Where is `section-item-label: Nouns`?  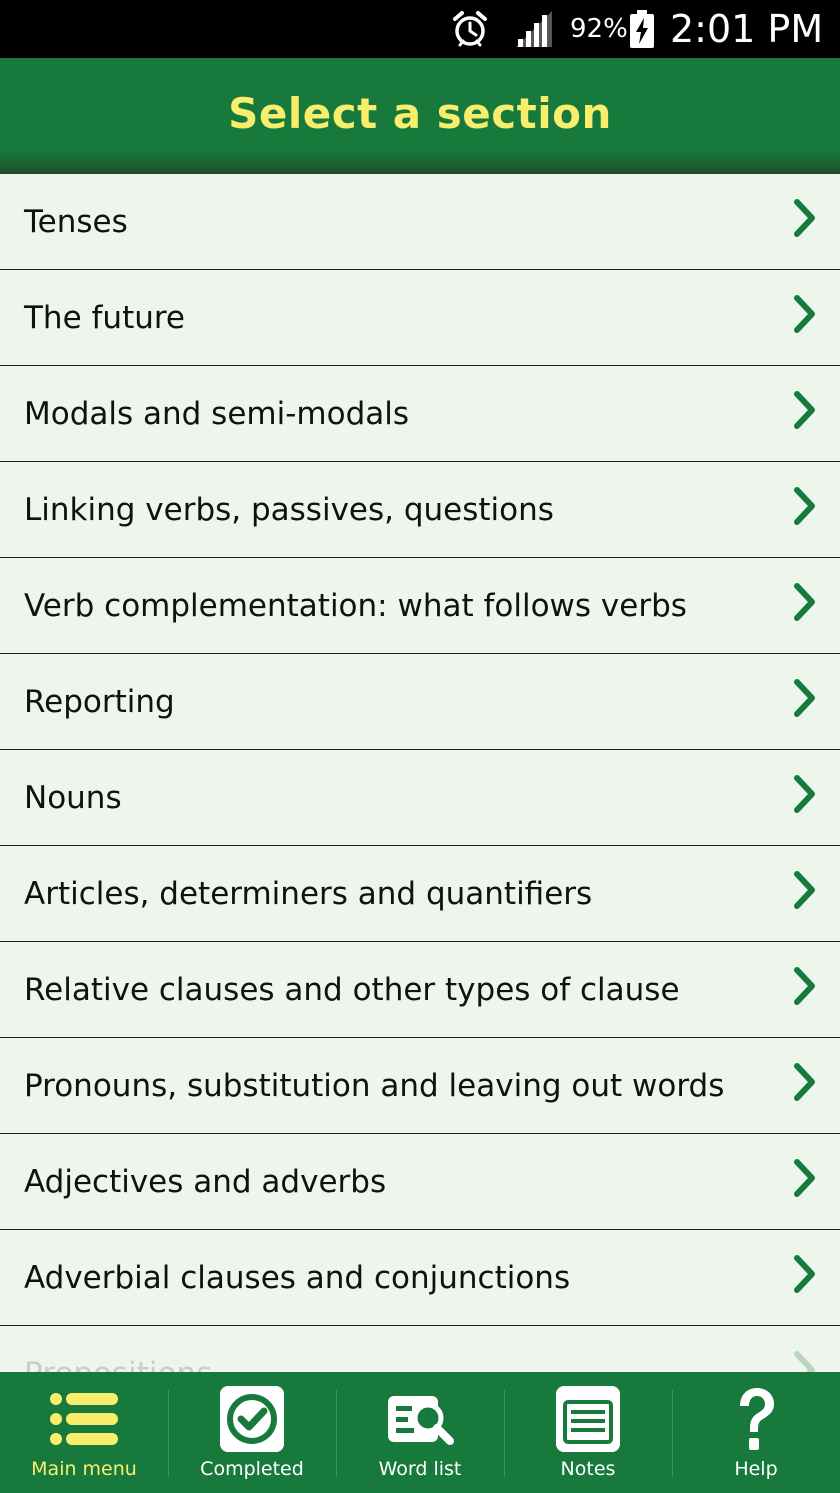
section-item-label: Nouns is located at coordinates (73, 798).